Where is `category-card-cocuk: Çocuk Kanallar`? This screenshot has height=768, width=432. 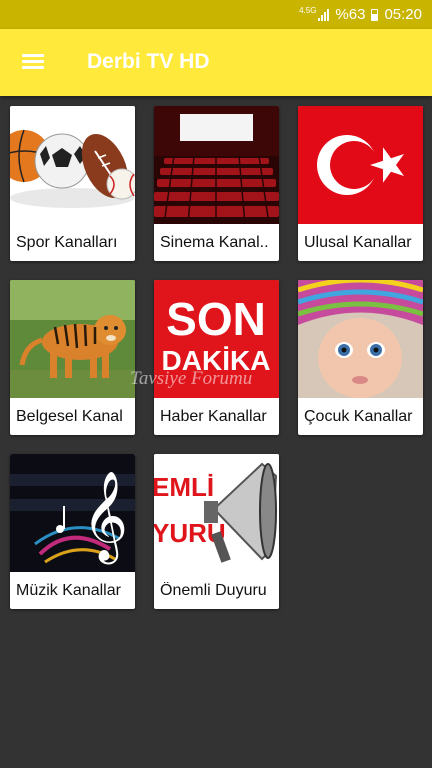 category-card-cocuk: Çocuk Kanallar is located at coordinates (360, 357).